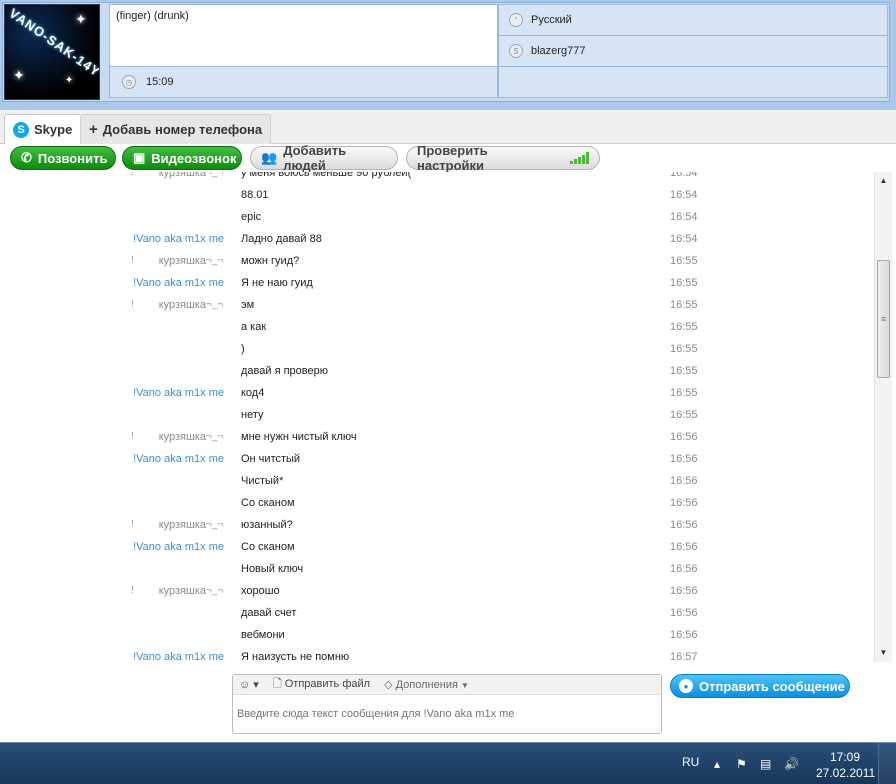  Describe the element at coordinates (503, 158) in the screenshot. I see `check-settings-button: Проверить настройки` at that location.